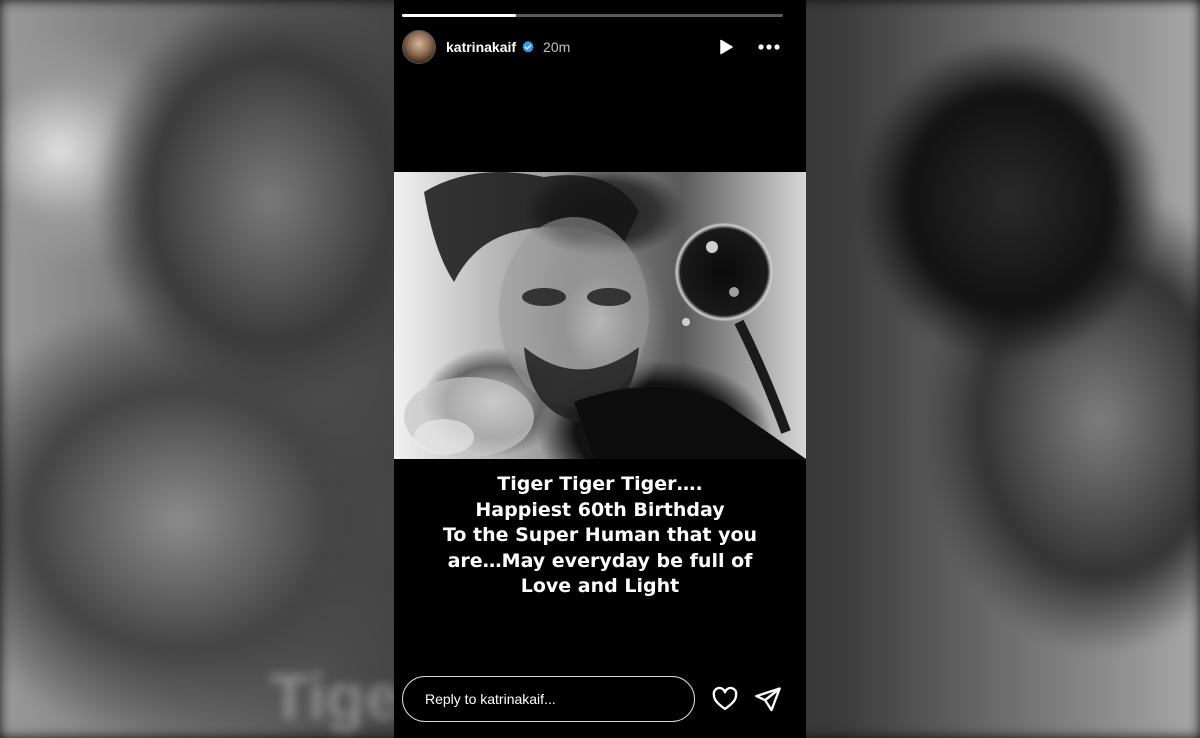 This screenshot has width=1200, height=738. What do you see at coordinates (725, 698) in the screenshot?
I see `heart-icon` at bounding box center [725, 698].